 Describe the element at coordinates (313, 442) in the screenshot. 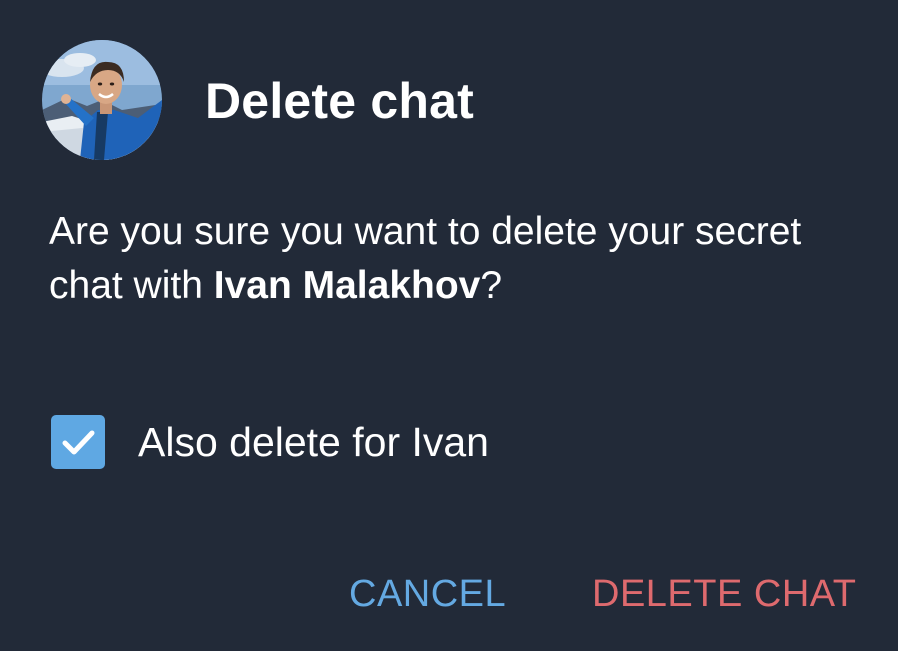

I see `also-delete-label: Also delete for Ivan` at that location.